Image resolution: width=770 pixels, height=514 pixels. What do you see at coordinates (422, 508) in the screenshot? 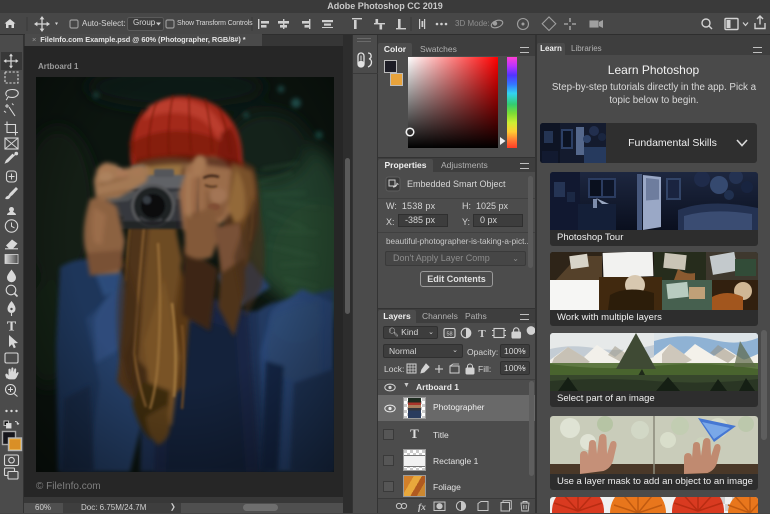
I see `svg-text: fx` at bounding box center [422, 508].